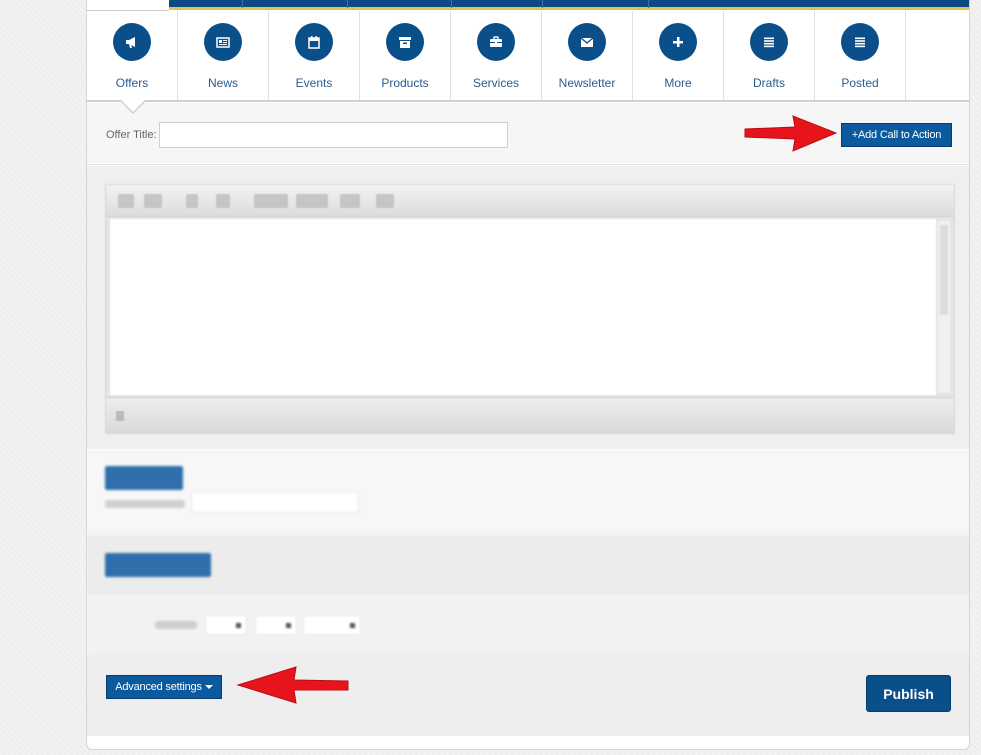  What do you see at coordinates (158, 687) in the screenshot?
I see `advanced-settings-label: Advanced settings` at bounding box center [158, 687].